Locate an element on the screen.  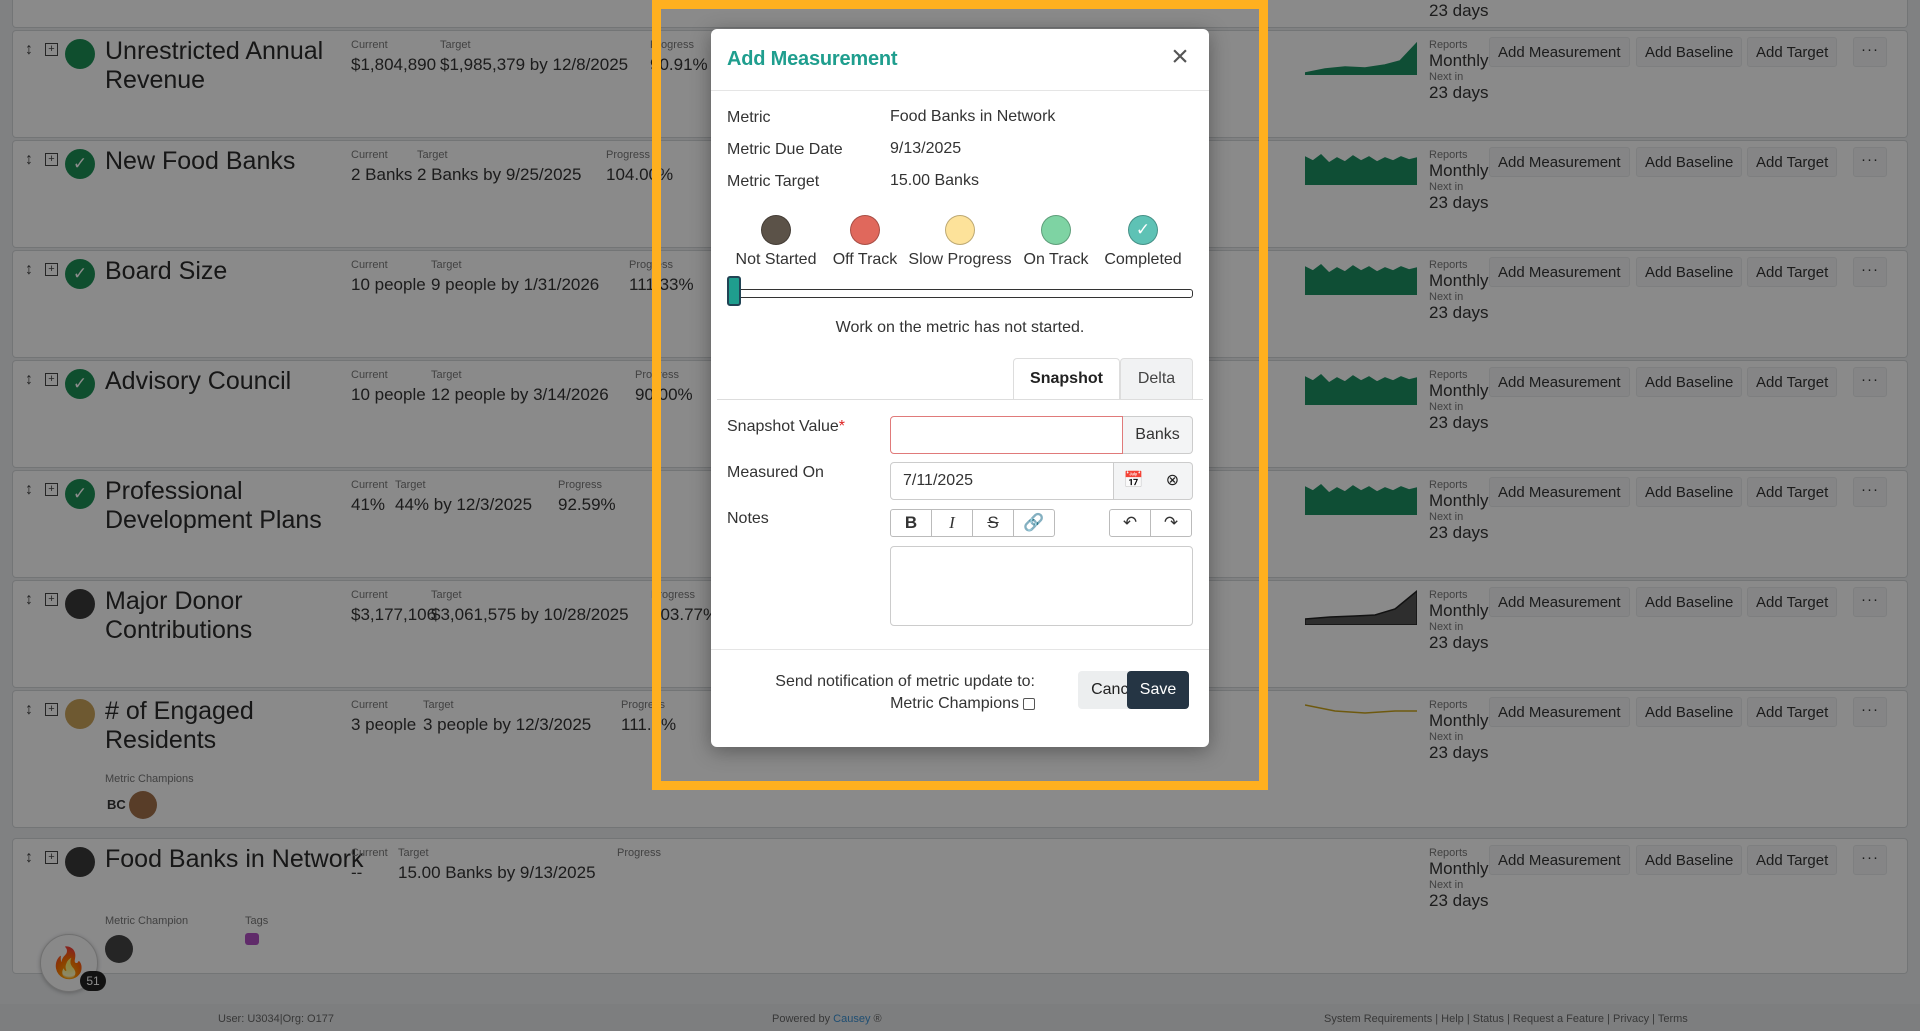
bold-icon: B is located at coordinates (911, 523).